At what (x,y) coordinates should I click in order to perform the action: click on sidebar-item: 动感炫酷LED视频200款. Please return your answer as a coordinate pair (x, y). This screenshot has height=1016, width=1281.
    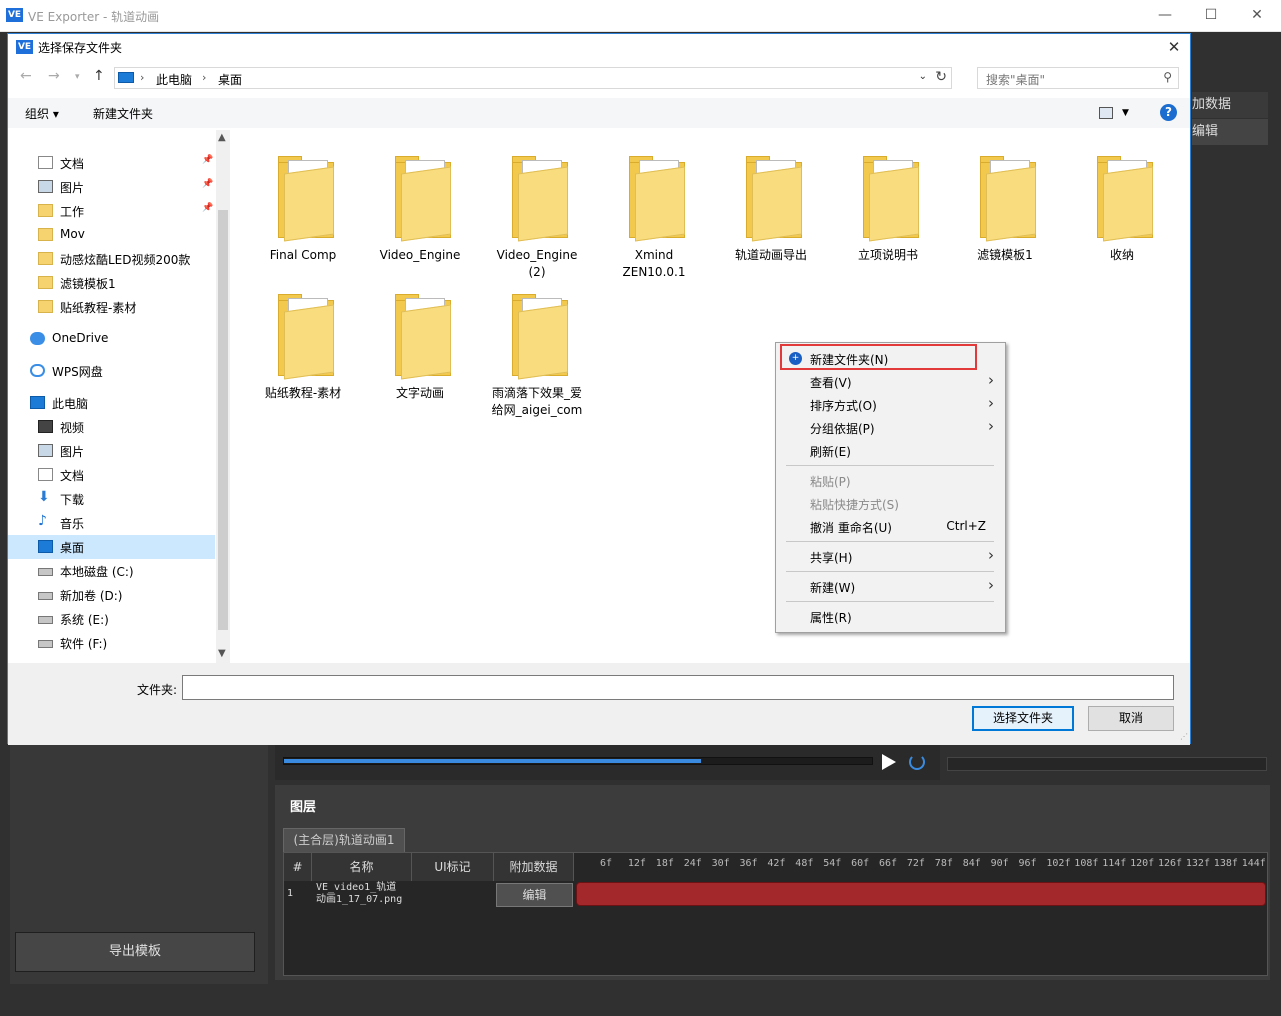
    Looking at the image, I should click on (111, 259).